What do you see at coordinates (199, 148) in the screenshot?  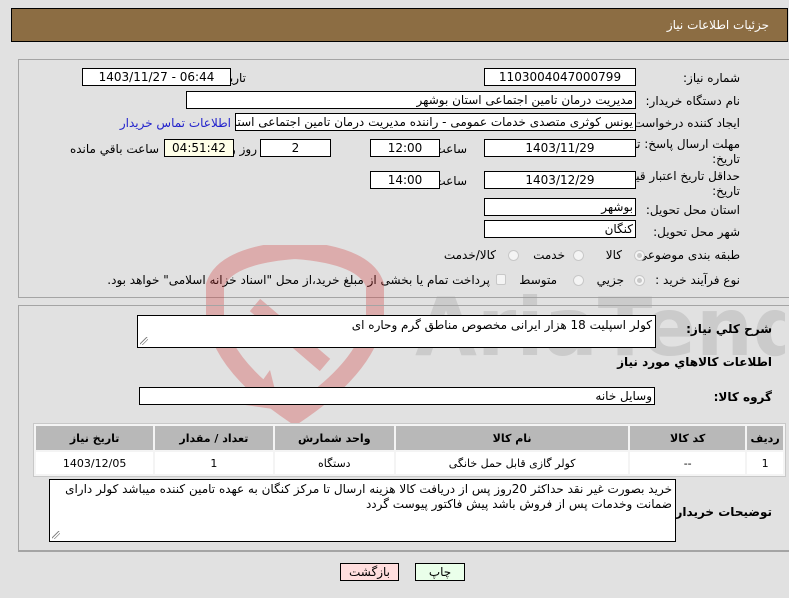 I see `remaining-time: 04:51:42` at bounding box center [199, 148].